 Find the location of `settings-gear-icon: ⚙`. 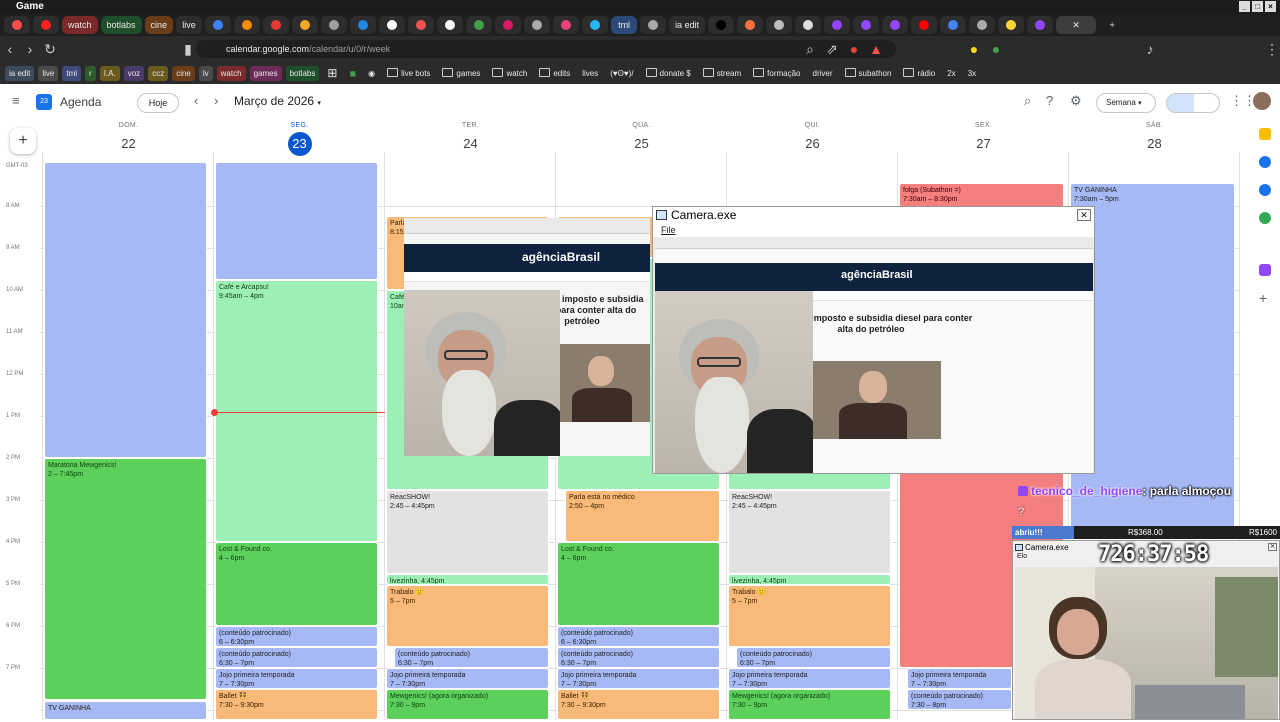

settings-gear-icon: ⚙ is located at coordinates (1076, 101).